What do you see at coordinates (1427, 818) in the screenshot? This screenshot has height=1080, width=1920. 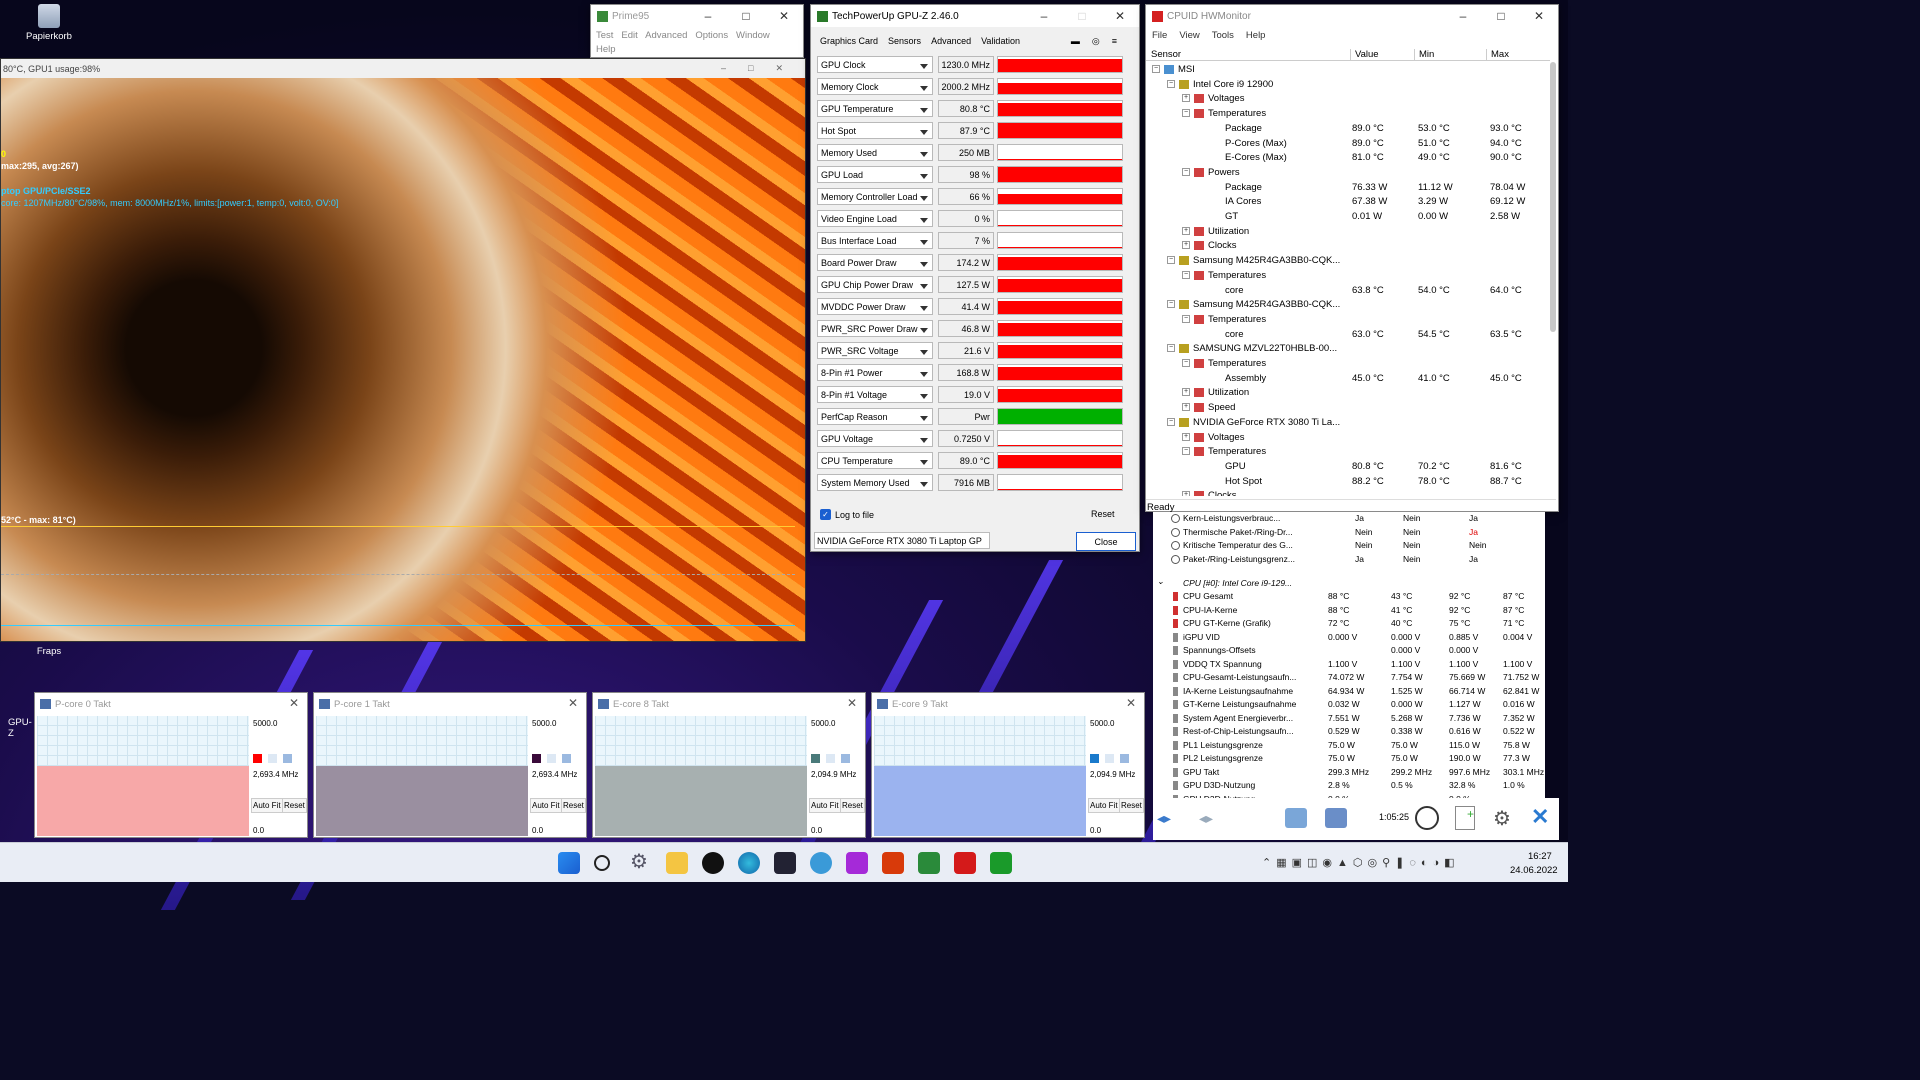 I see `clock-icon` at bounding box center [1427, 818].